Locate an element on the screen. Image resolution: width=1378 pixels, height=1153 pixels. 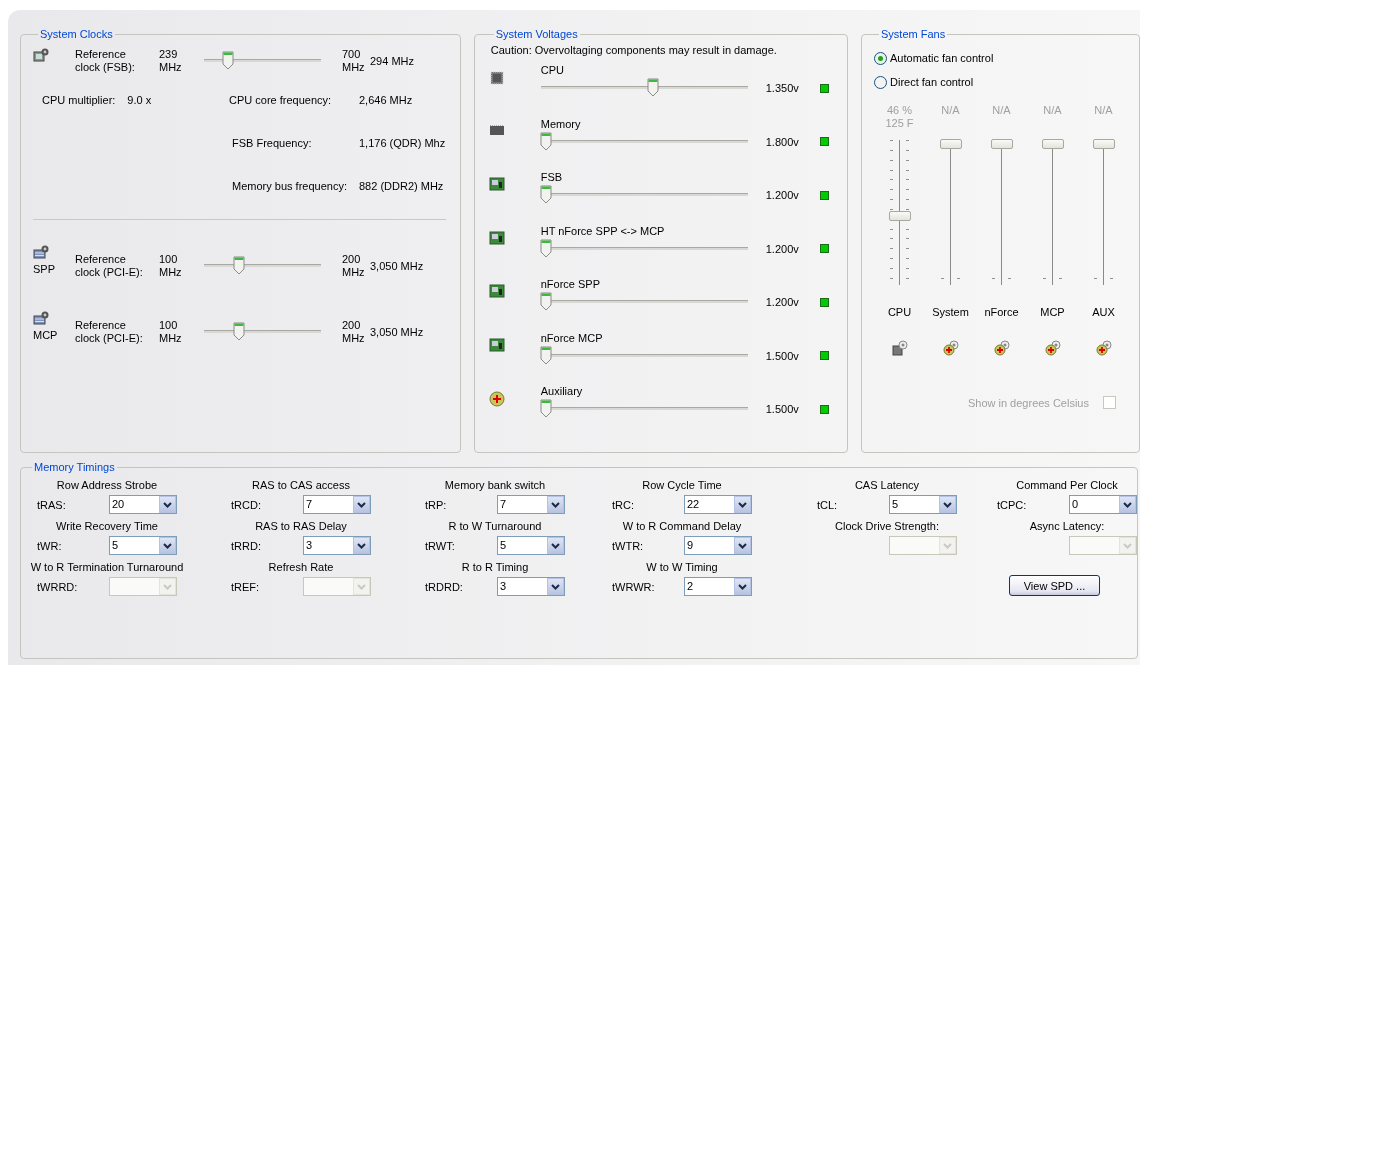
dropdown: 9 is located at coordinates (718, 545).